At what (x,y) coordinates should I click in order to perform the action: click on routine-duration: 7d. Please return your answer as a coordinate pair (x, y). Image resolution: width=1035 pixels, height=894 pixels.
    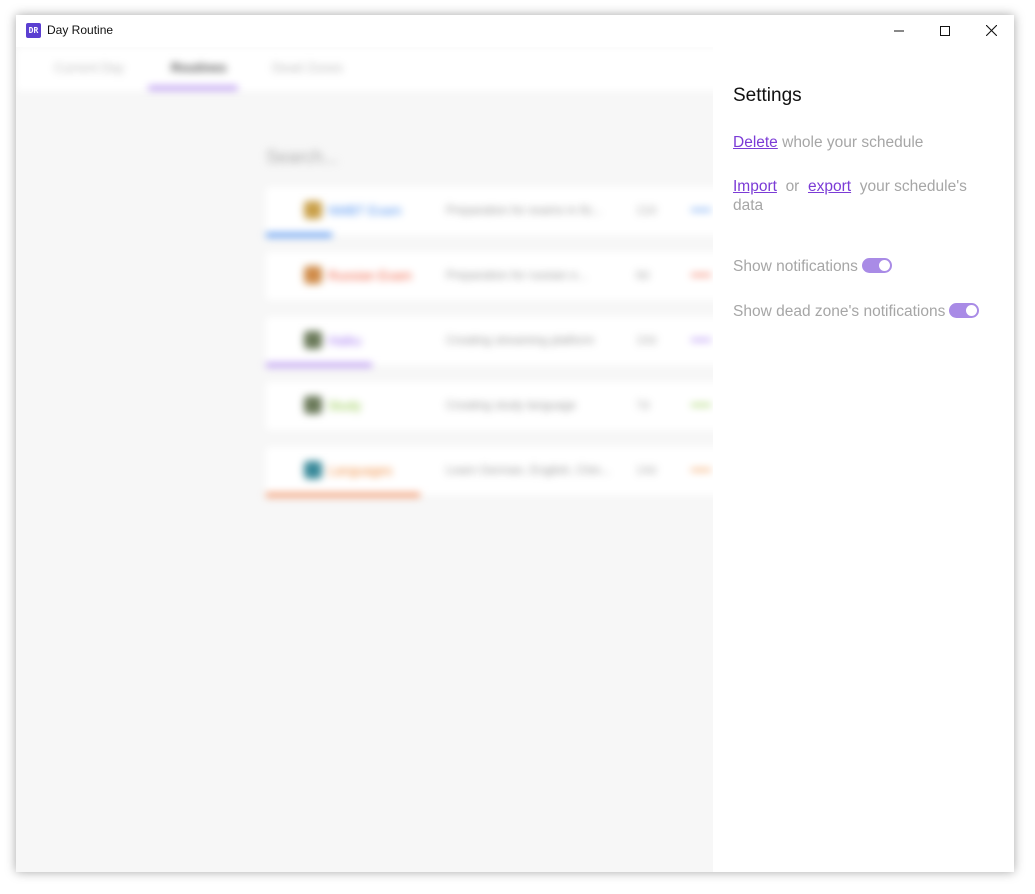
    Looking at the image, I should click on (643, 405).